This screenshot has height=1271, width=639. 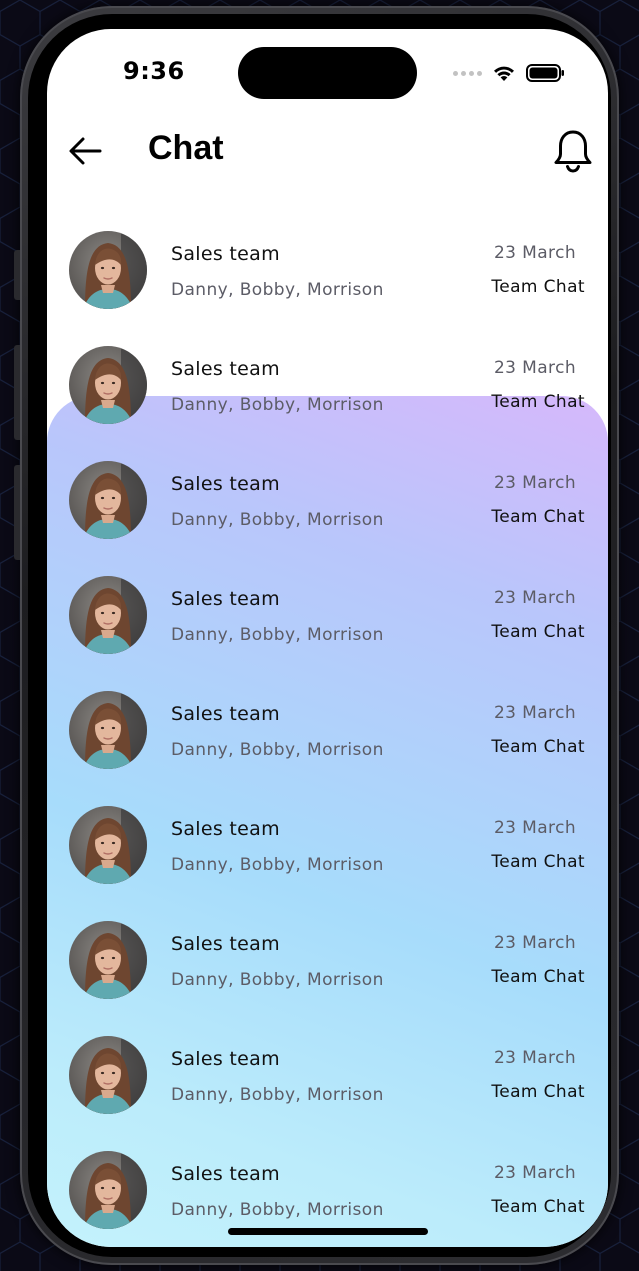 I want to click on status-time: 9:36, so click(x=154, y=71).